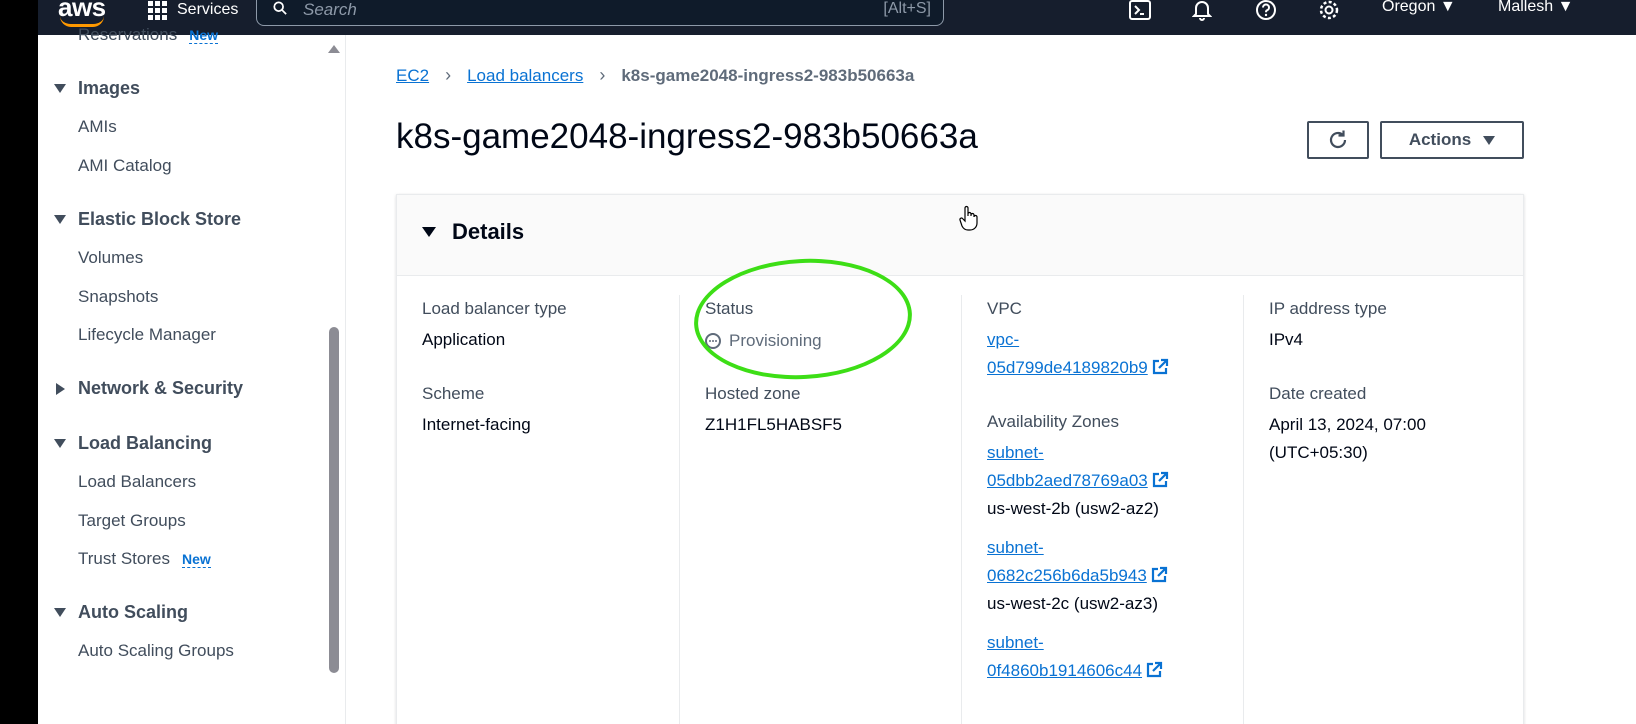 The image size is (1636, 724). Describe the element at coordinates (1140, 11) in the screenshot. I see `cloudshell-icon` at that location.